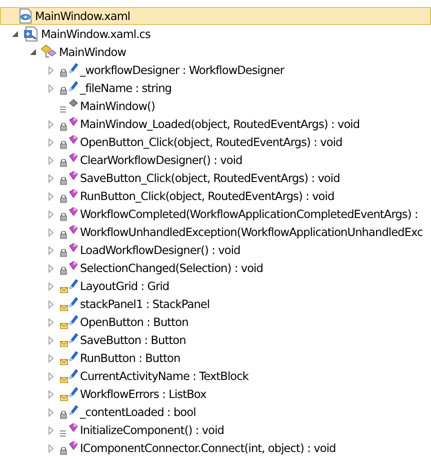 Image resolution: width=431 pixels, height=459 pixels. Describe the element at coordinates (163, 376) in the screenshot. I see `member-label: CurrentActivityName : TextBlock` at that location.